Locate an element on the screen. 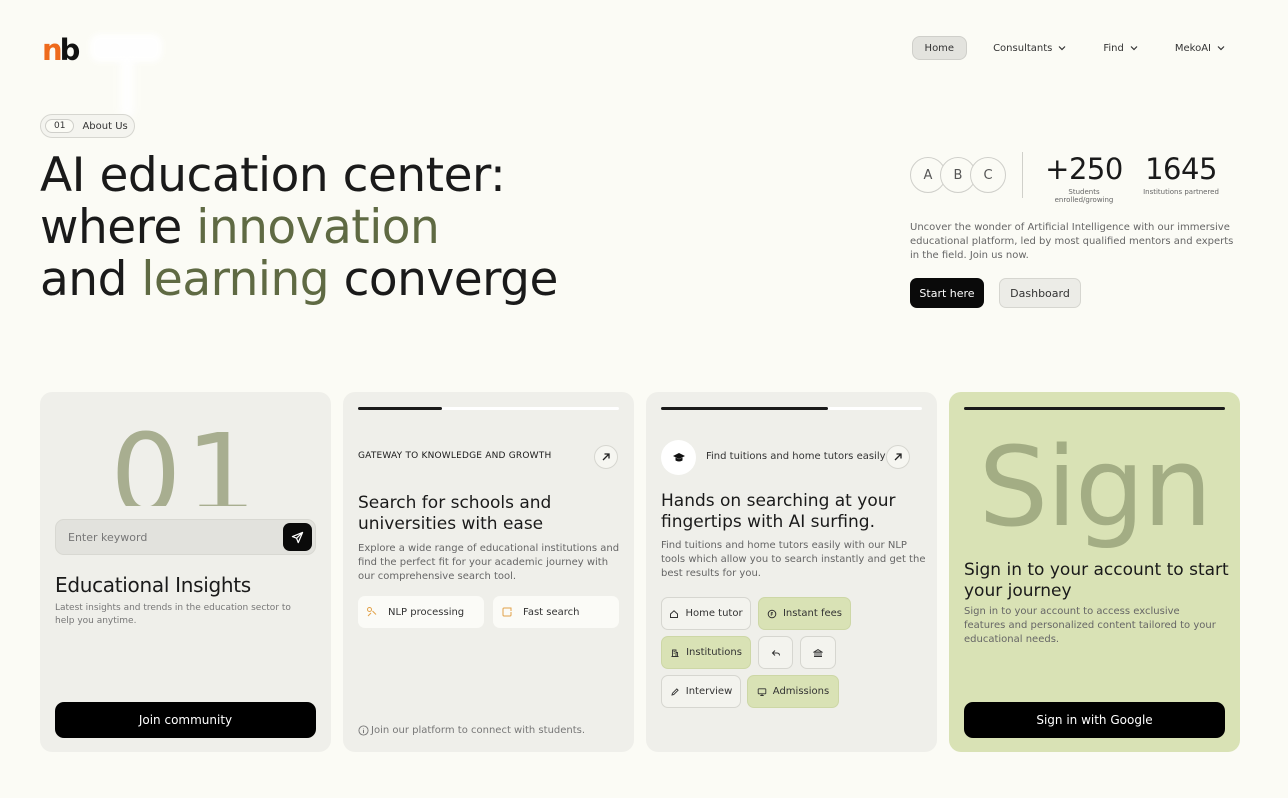  card-eyebrow: Find tuitions and home tutors easily is located at coordinates (796, 456).